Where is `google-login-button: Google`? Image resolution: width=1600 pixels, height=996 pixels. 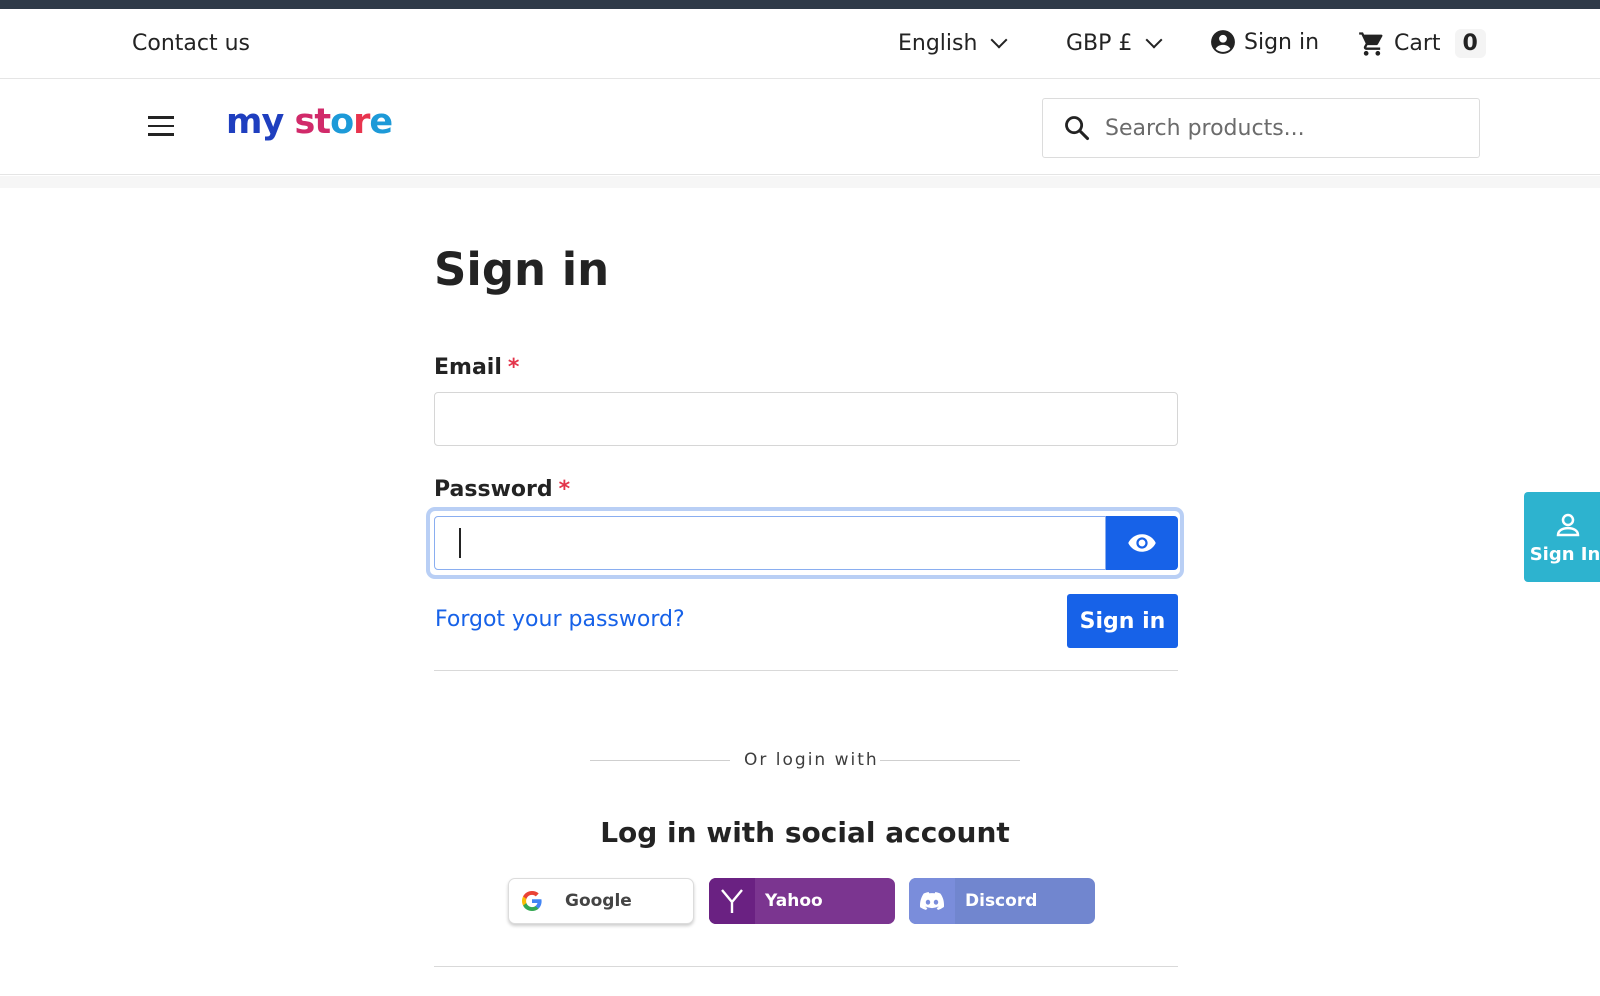
google-login-button: Google is located at coordinates (601, 901).